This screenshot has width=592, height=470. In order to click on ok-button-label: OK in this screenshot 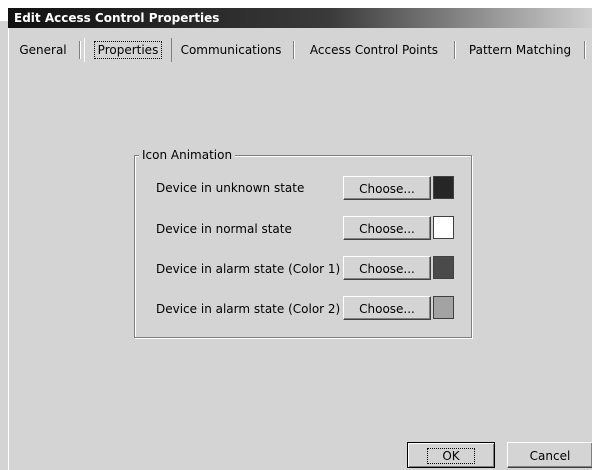, I will do `click(451, 456)`.